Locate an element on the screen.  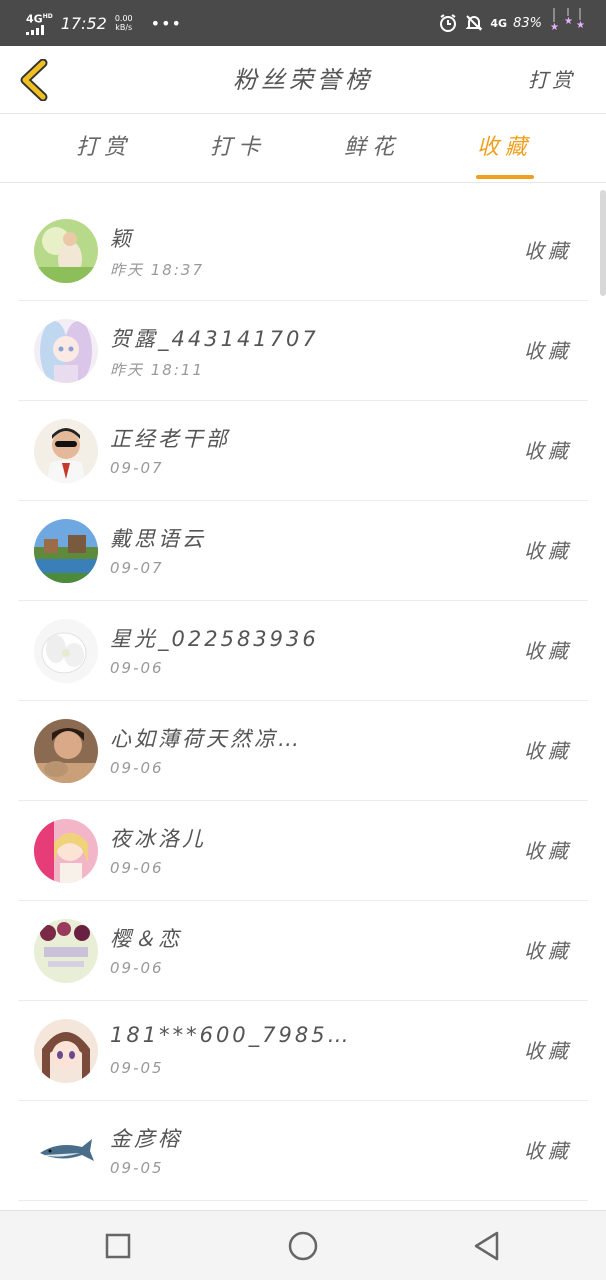
list-item: 星光_022583936 09-06 收藏 is located at coordinates (303, 651).